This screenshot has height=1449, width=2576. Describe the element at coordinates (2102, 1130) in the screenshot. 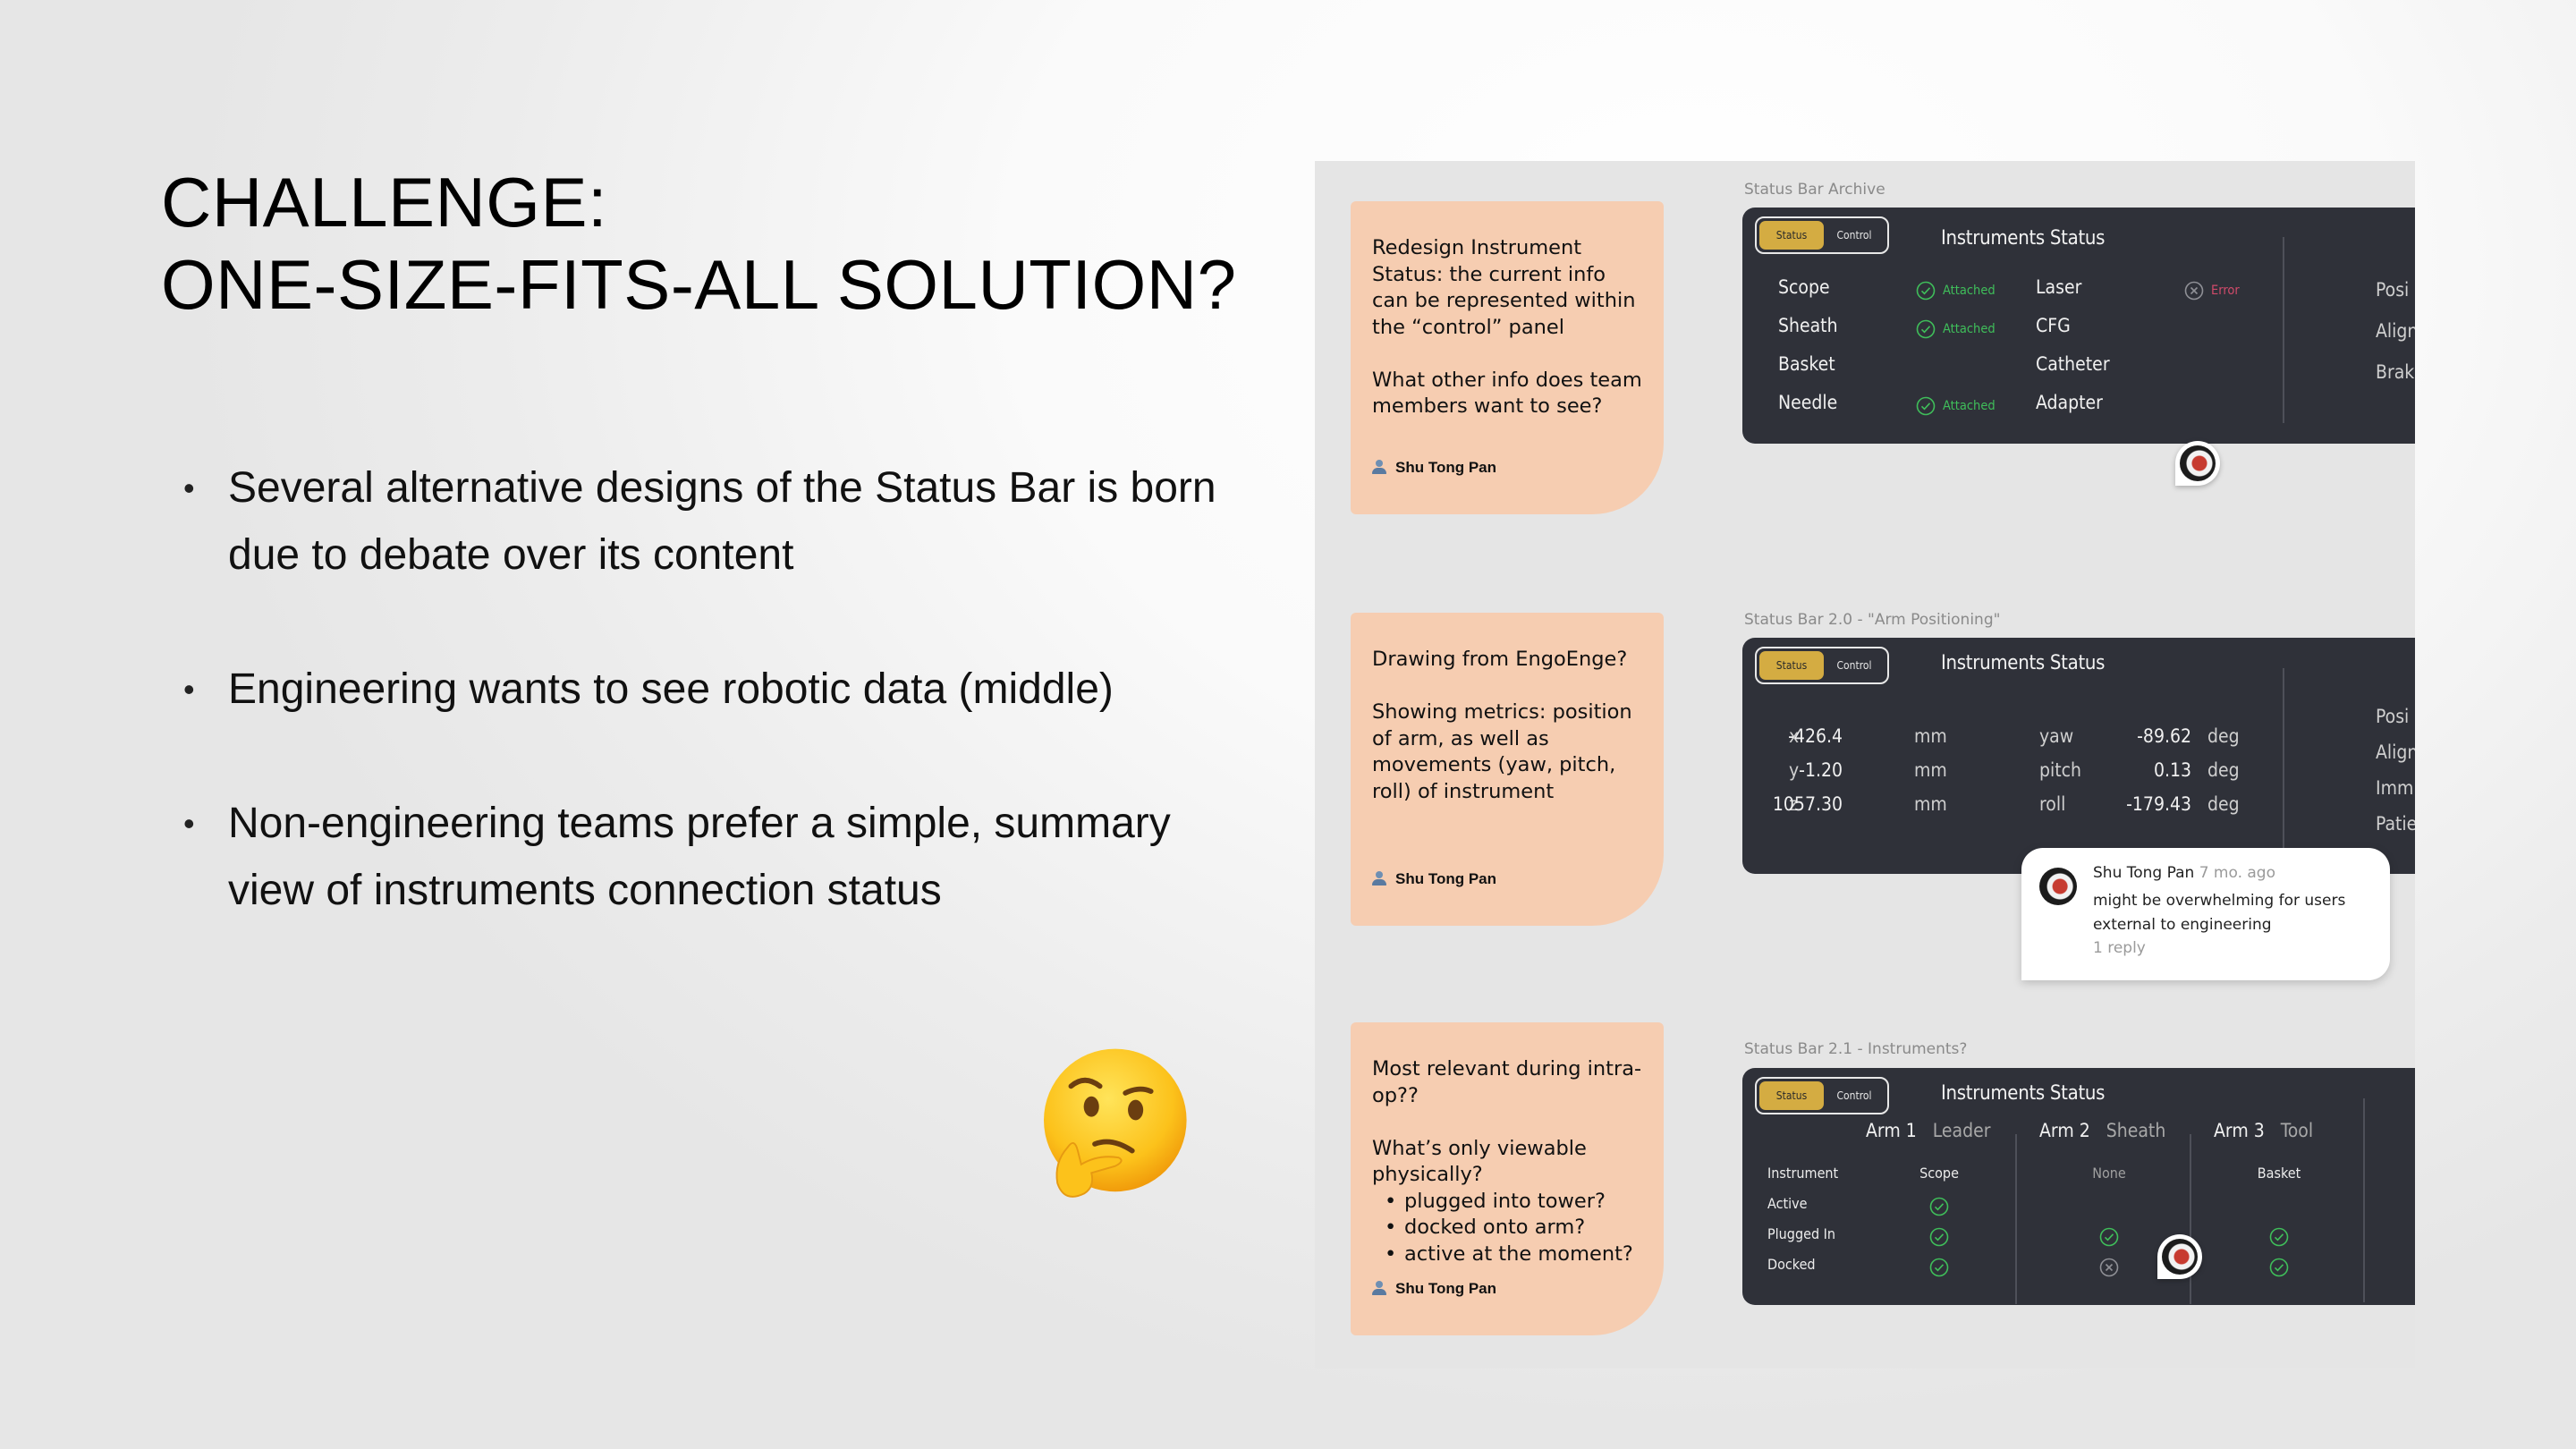

I see `arm-header: Arm 2 Sheath` at that location.